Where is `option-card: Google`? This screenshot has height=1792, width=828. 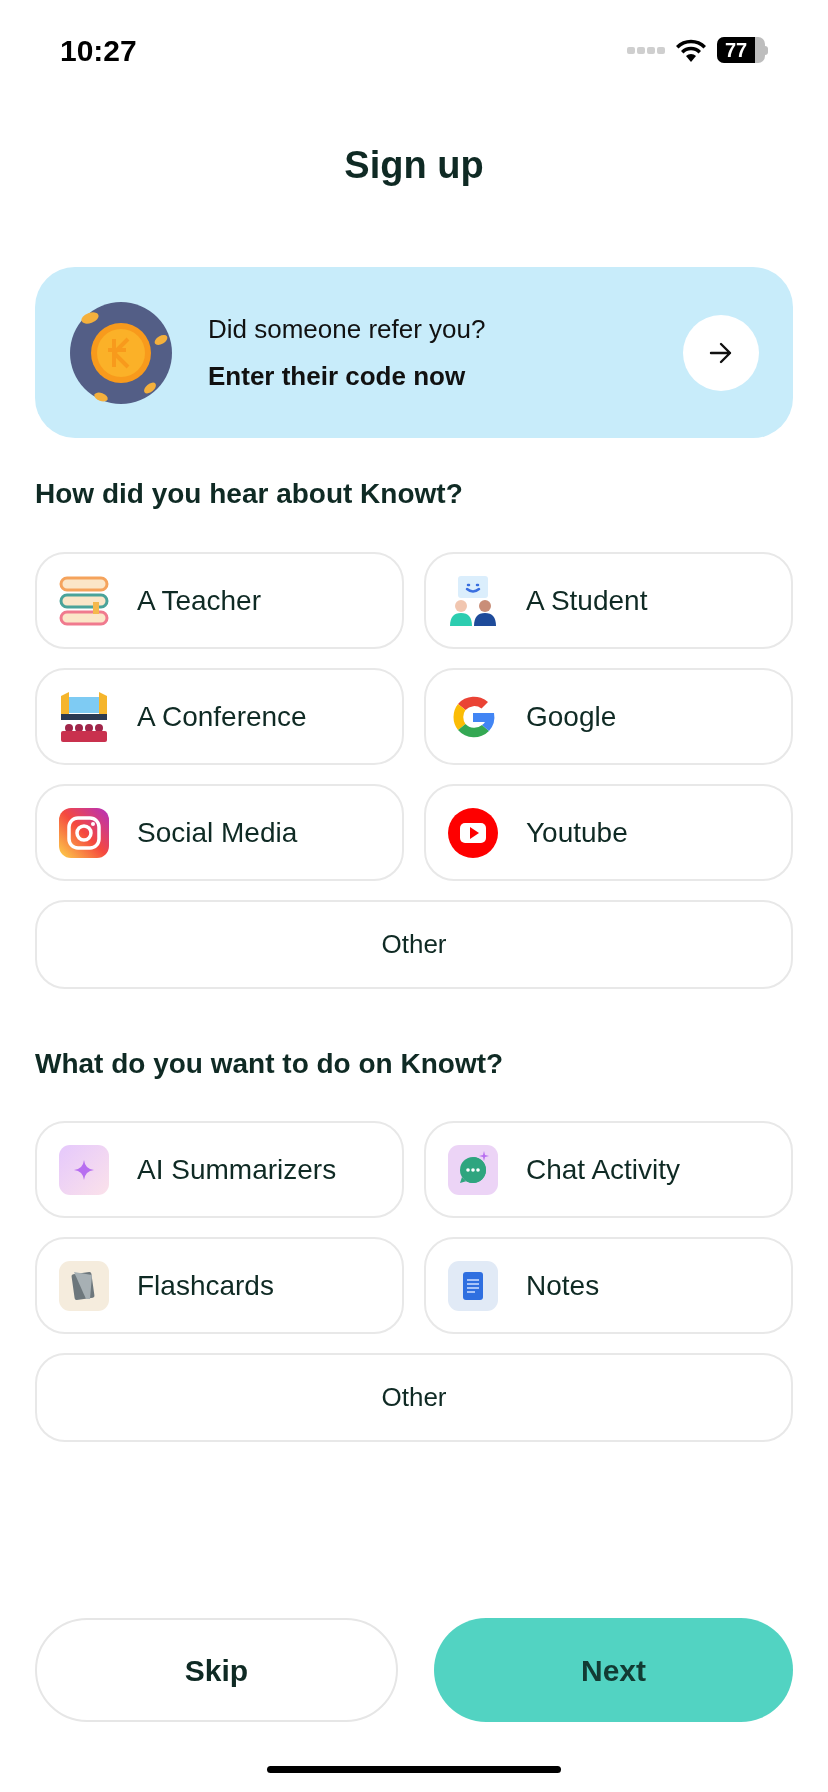 option-card: Google is located at coordinates (608, 716).